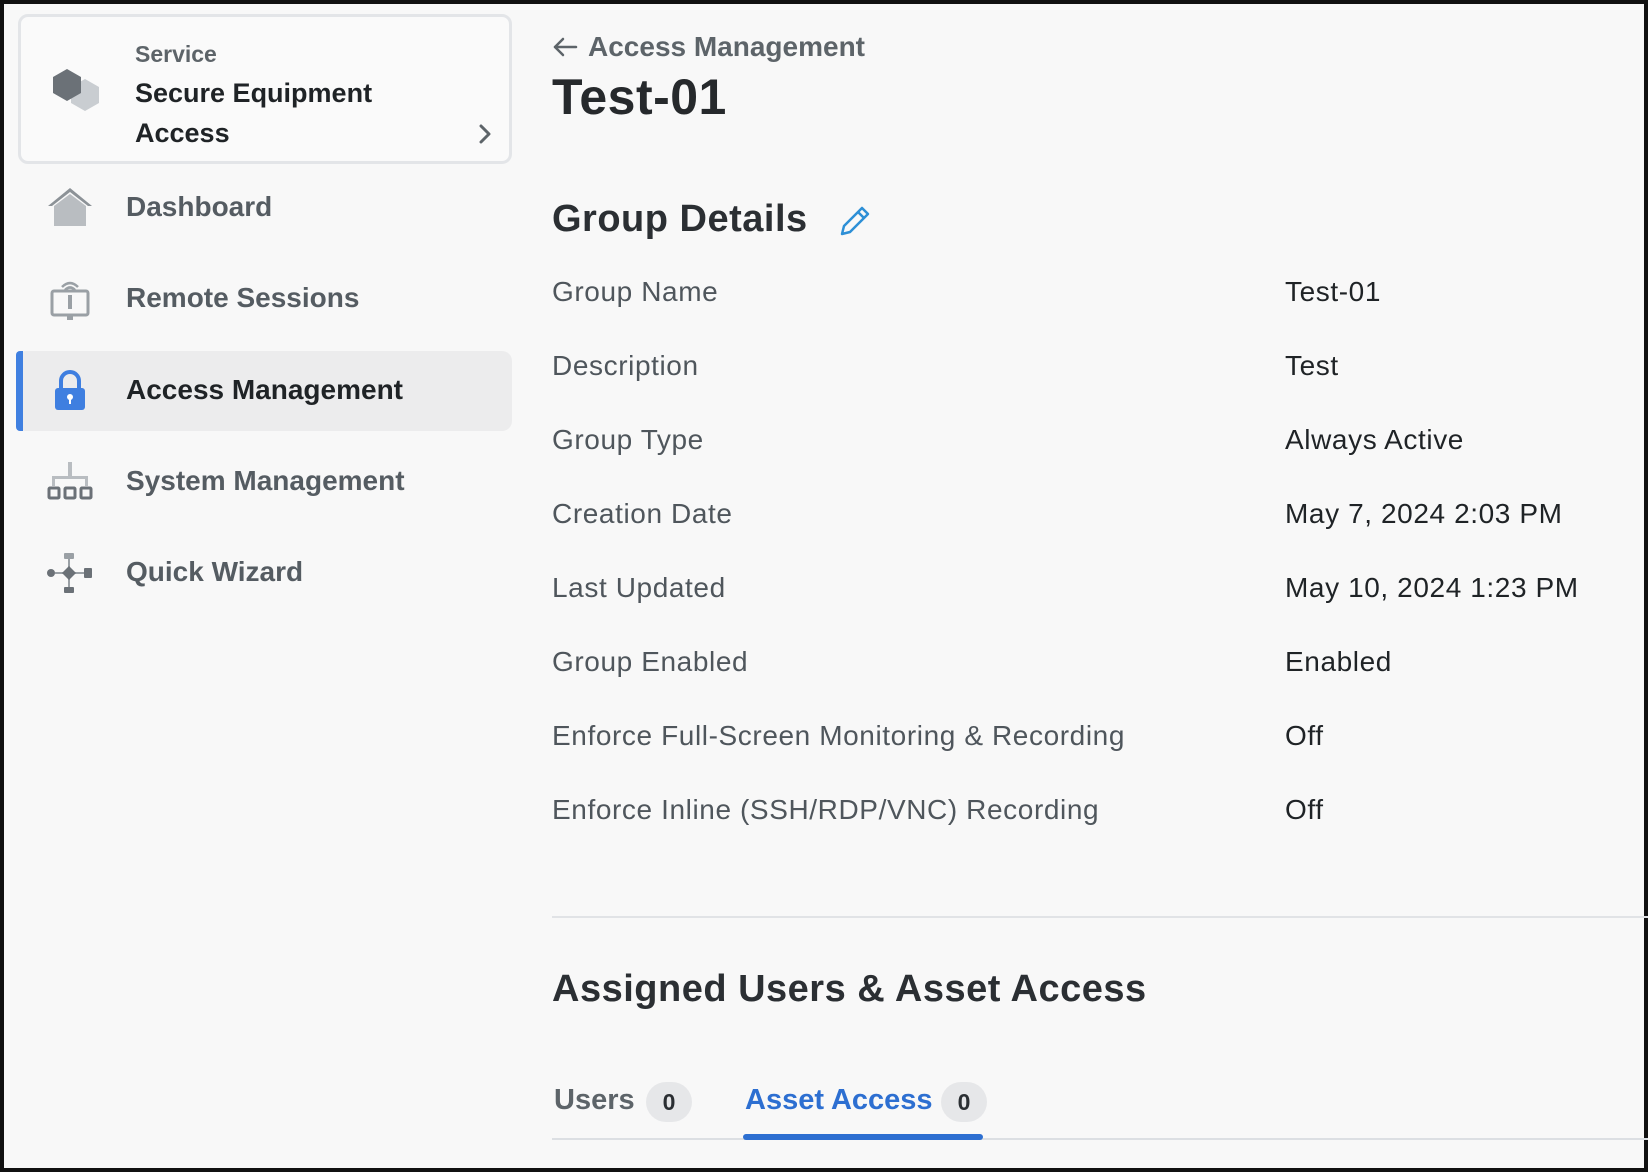  What do you see at coordinates (76, 90) in the screenshot?
I see `hexagon-logo-icon` at bounding box center [76, 90].